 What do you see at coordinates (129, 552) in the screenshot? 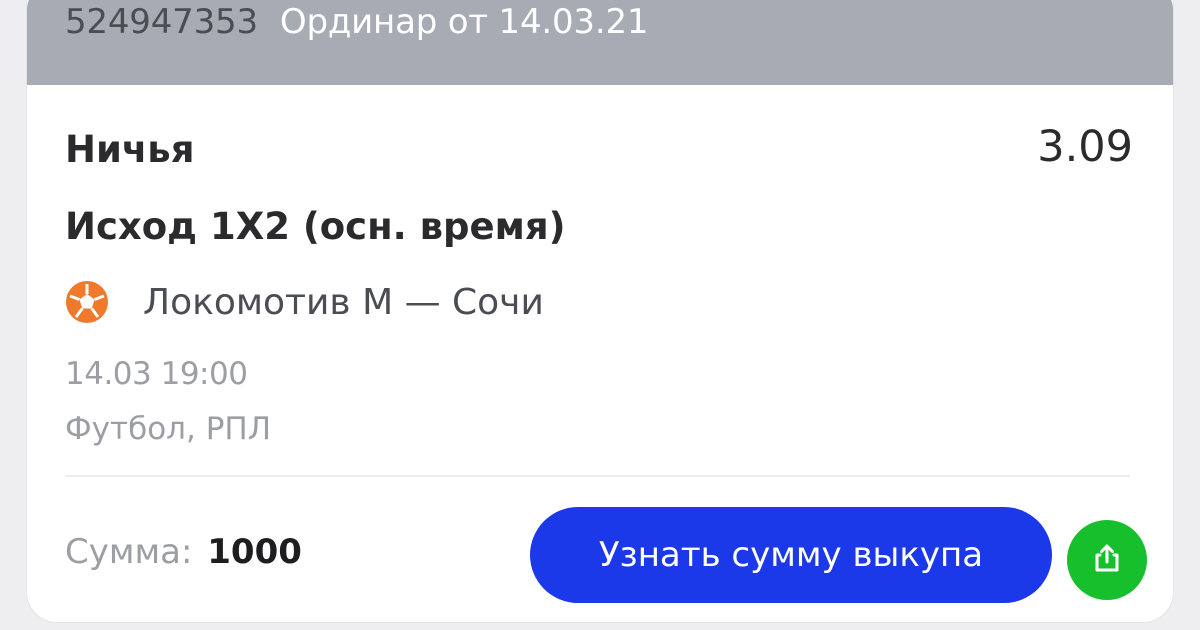
I see `sum-label: Сумма:` at bounding box center [129, 552].